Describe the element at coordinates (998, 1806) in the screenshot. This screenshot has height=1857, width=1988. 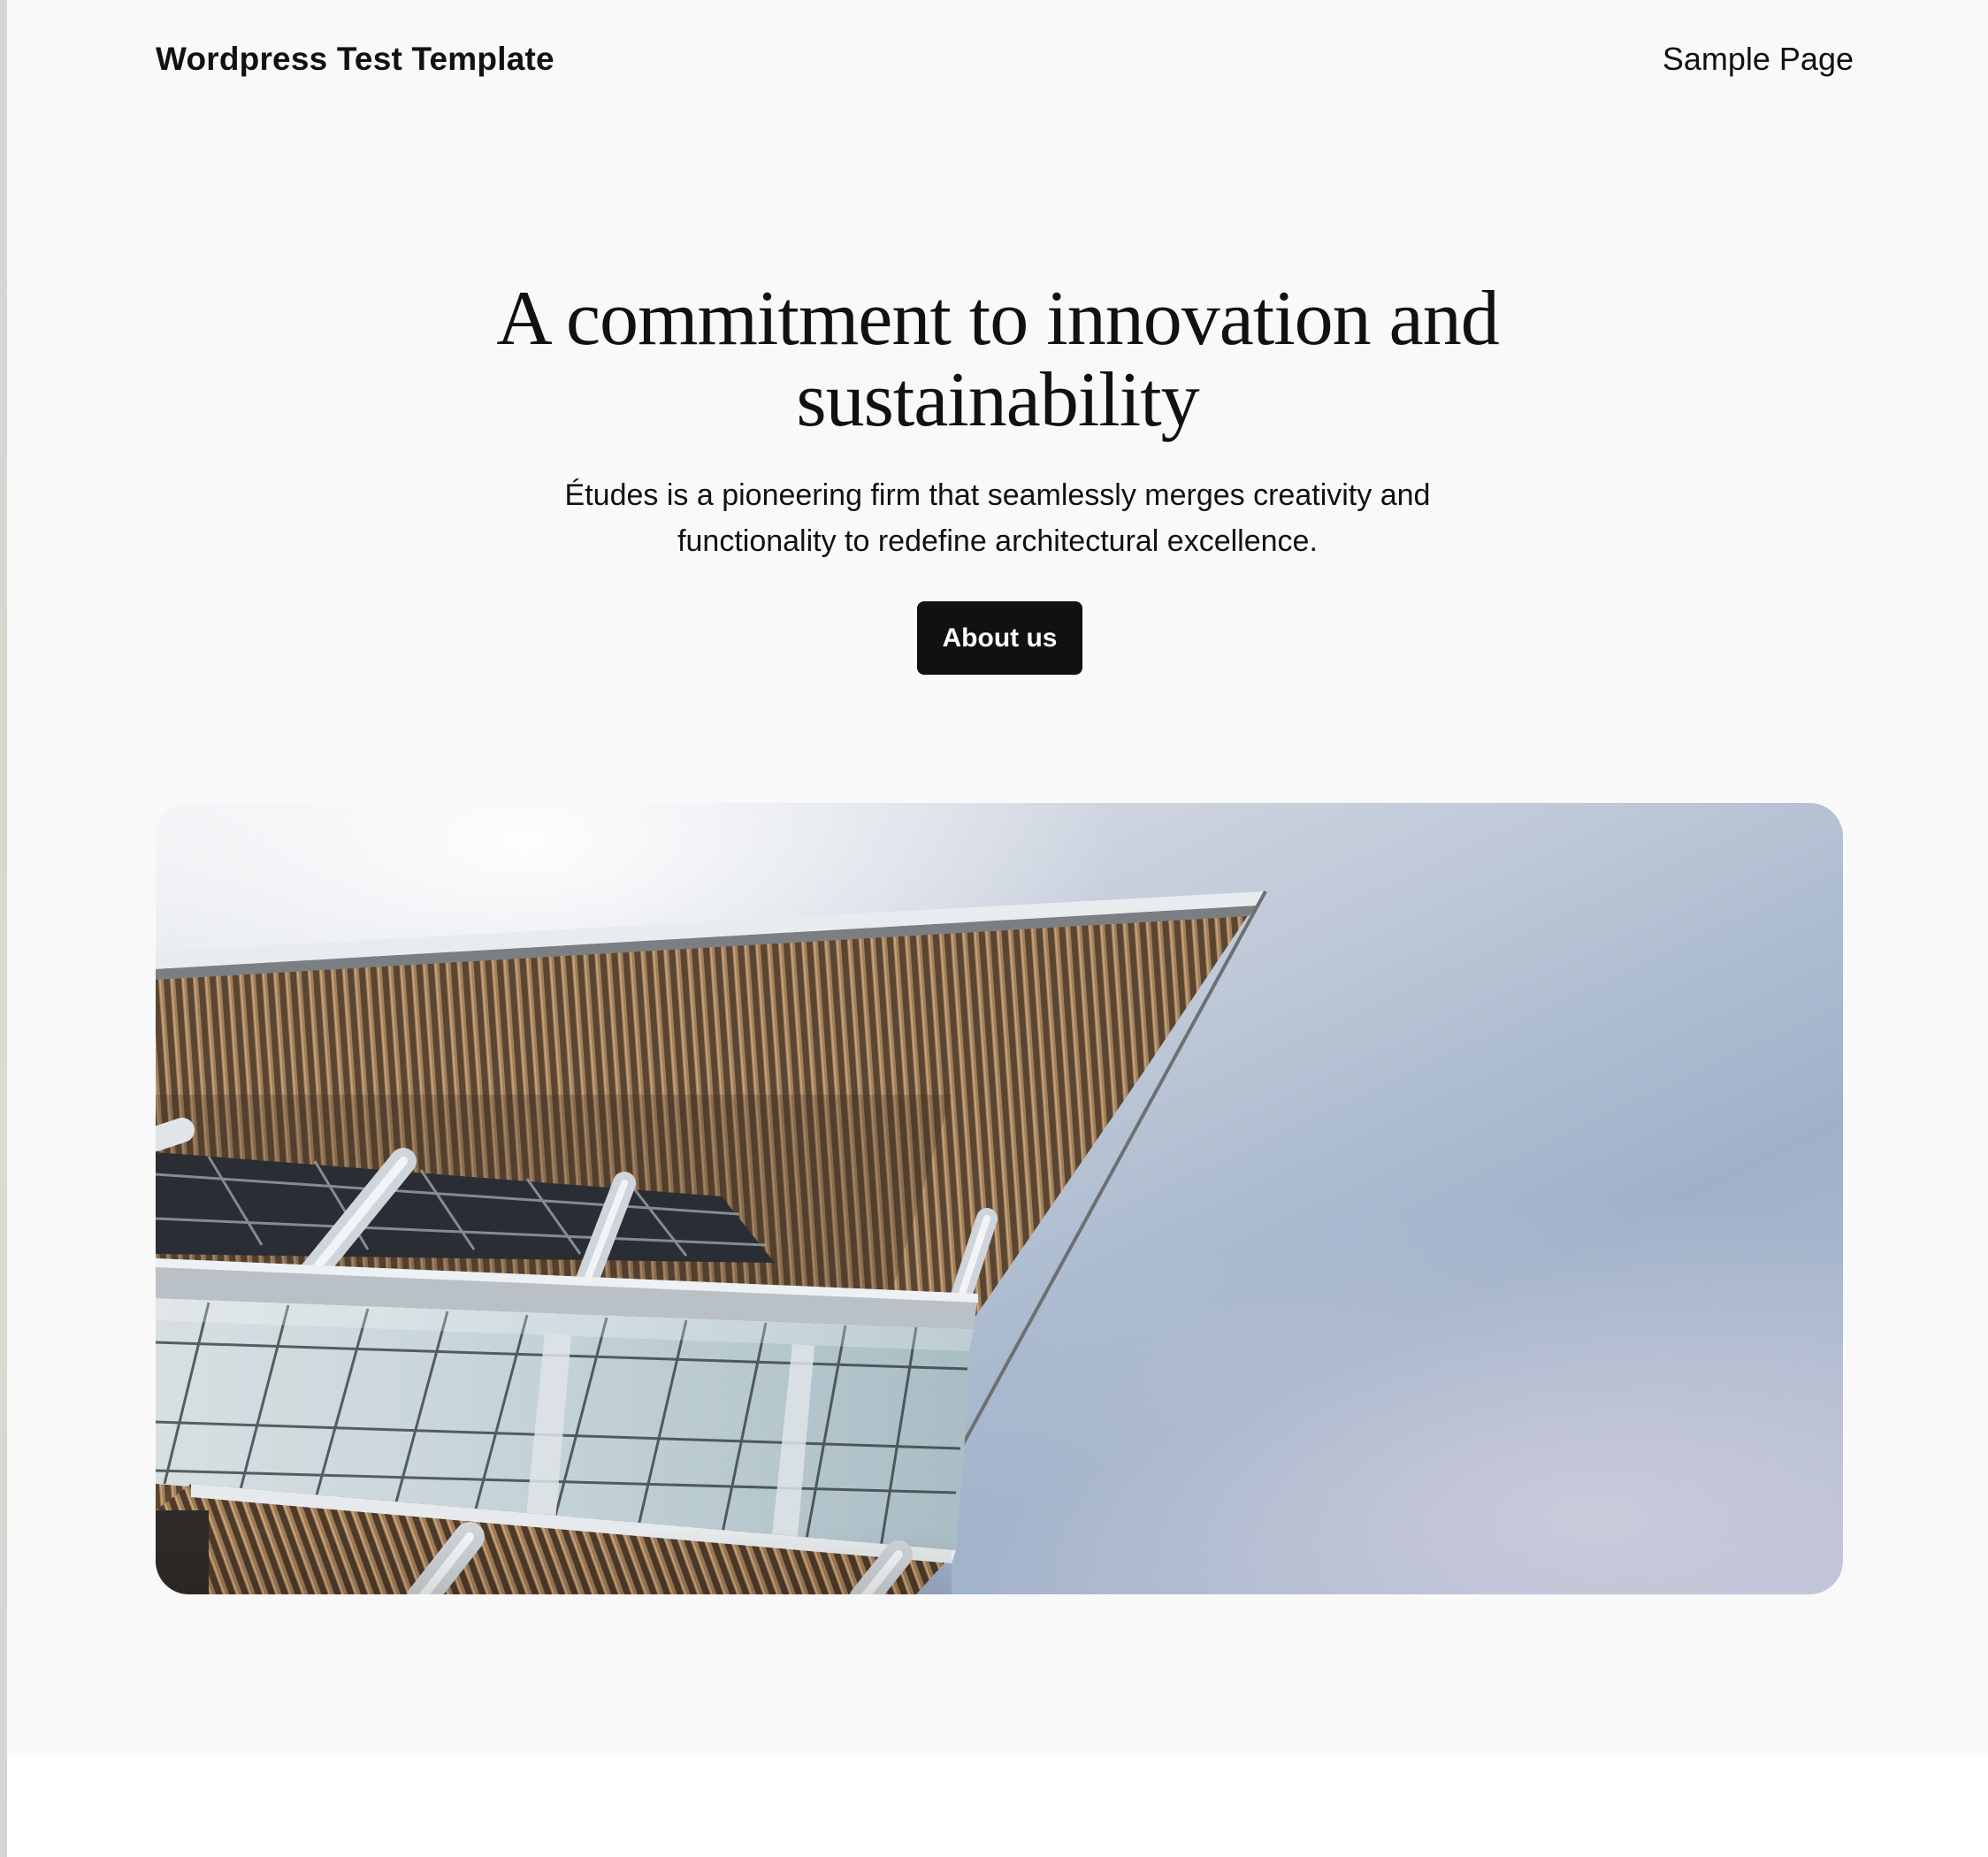
I see `page-lower-section` at that location.